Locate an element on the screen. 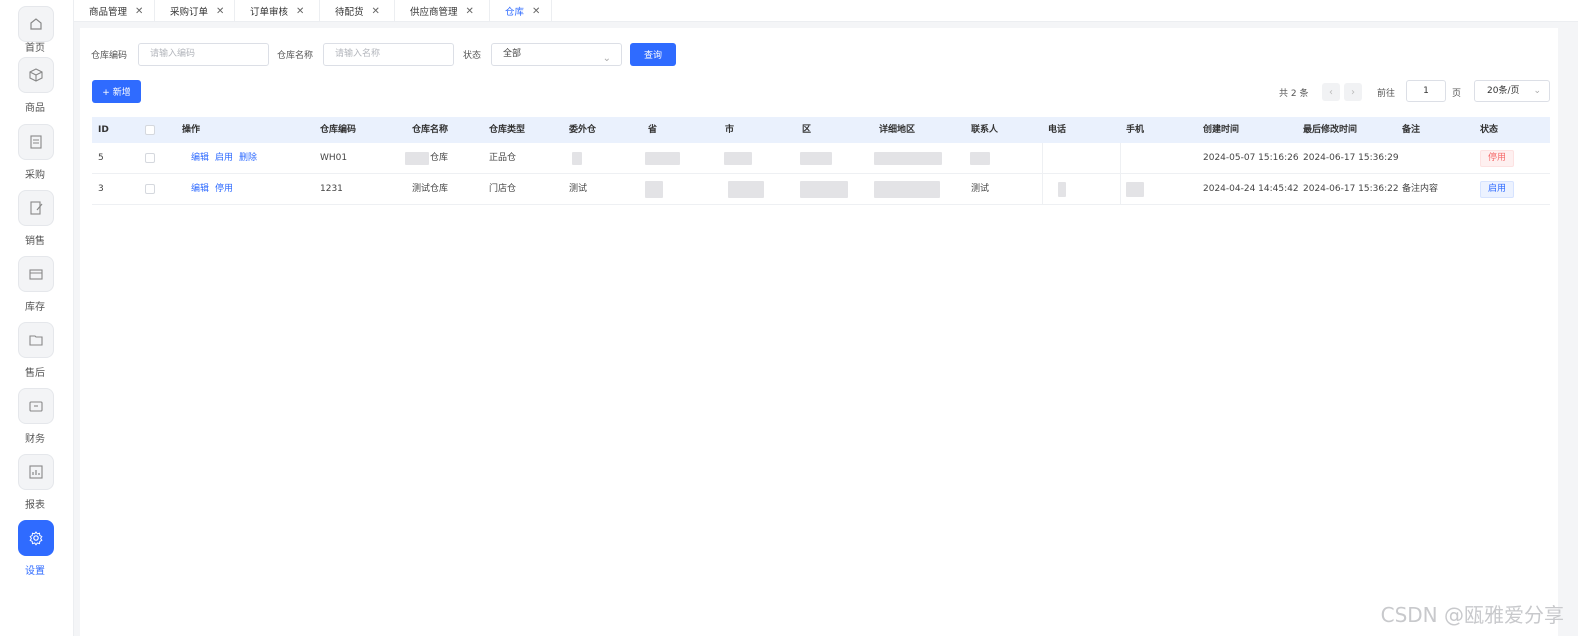  select-all-checkbox is located at coordinates (150, 130).